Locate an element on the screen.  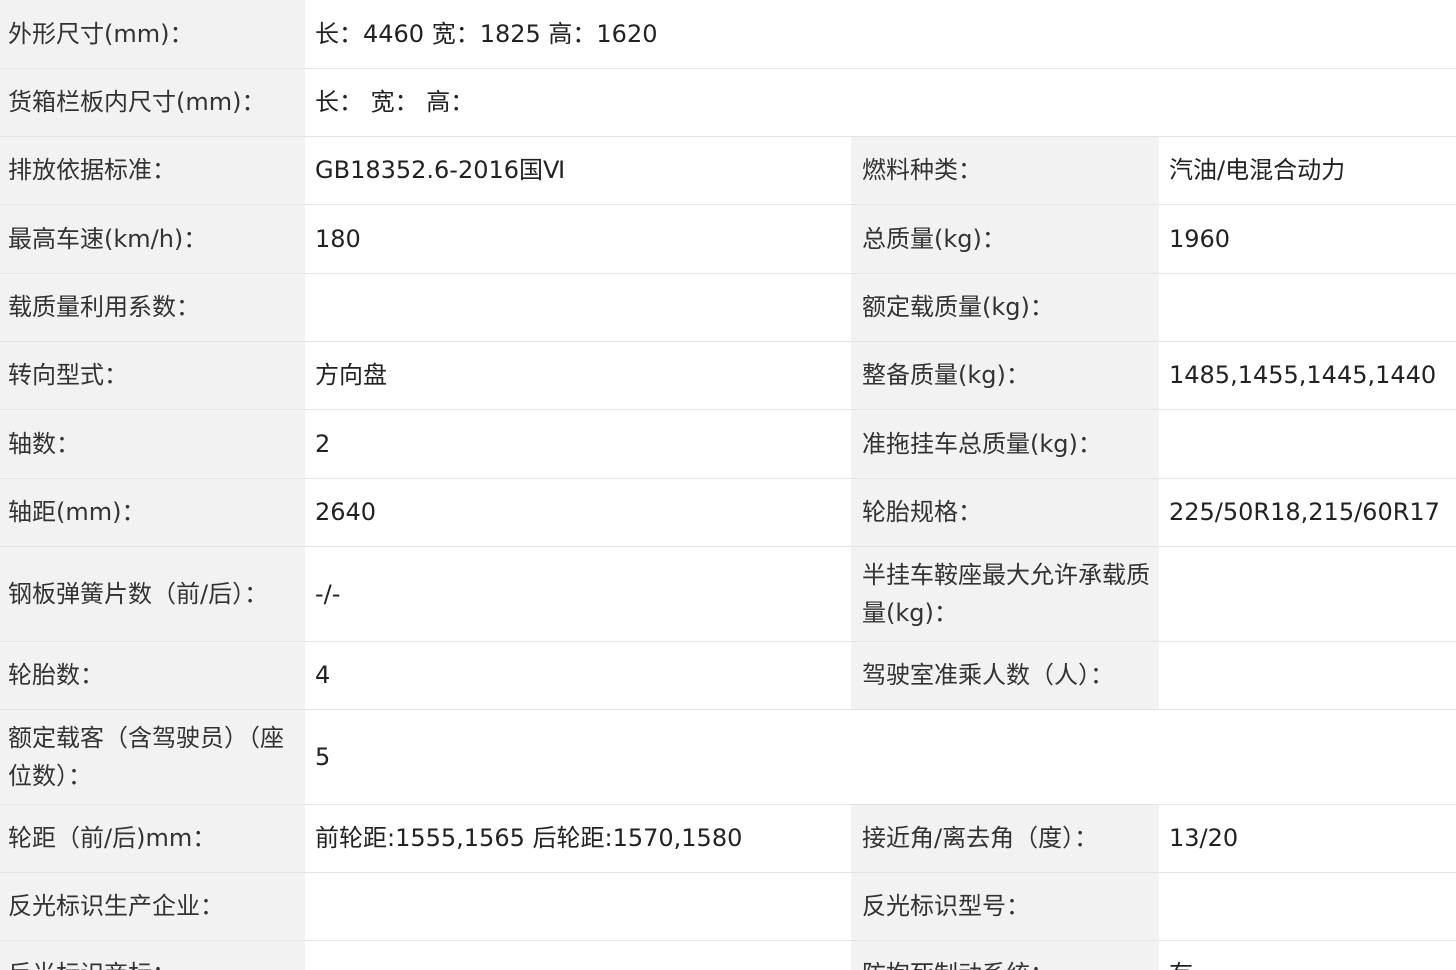
spec-value: 1960 is located at coordinates (1307, 239).